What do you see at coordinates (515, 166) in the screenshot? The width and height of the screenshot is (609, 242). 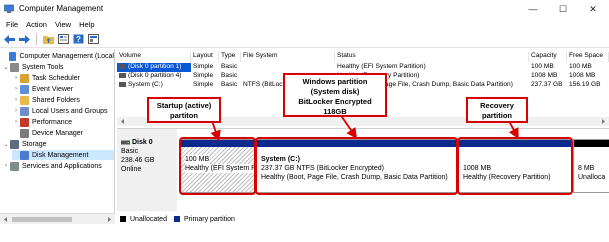 I see `recovery-partition-highlight` at bounding box center [515, 166].